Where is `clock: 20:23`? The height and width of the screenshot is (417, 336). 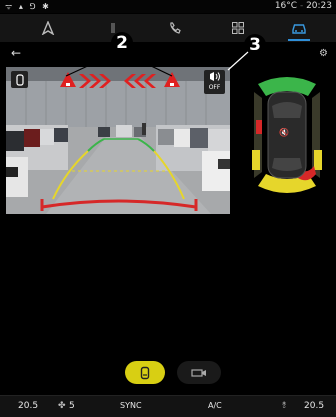
clock: 20:23 is located at coordinates (319, 6).